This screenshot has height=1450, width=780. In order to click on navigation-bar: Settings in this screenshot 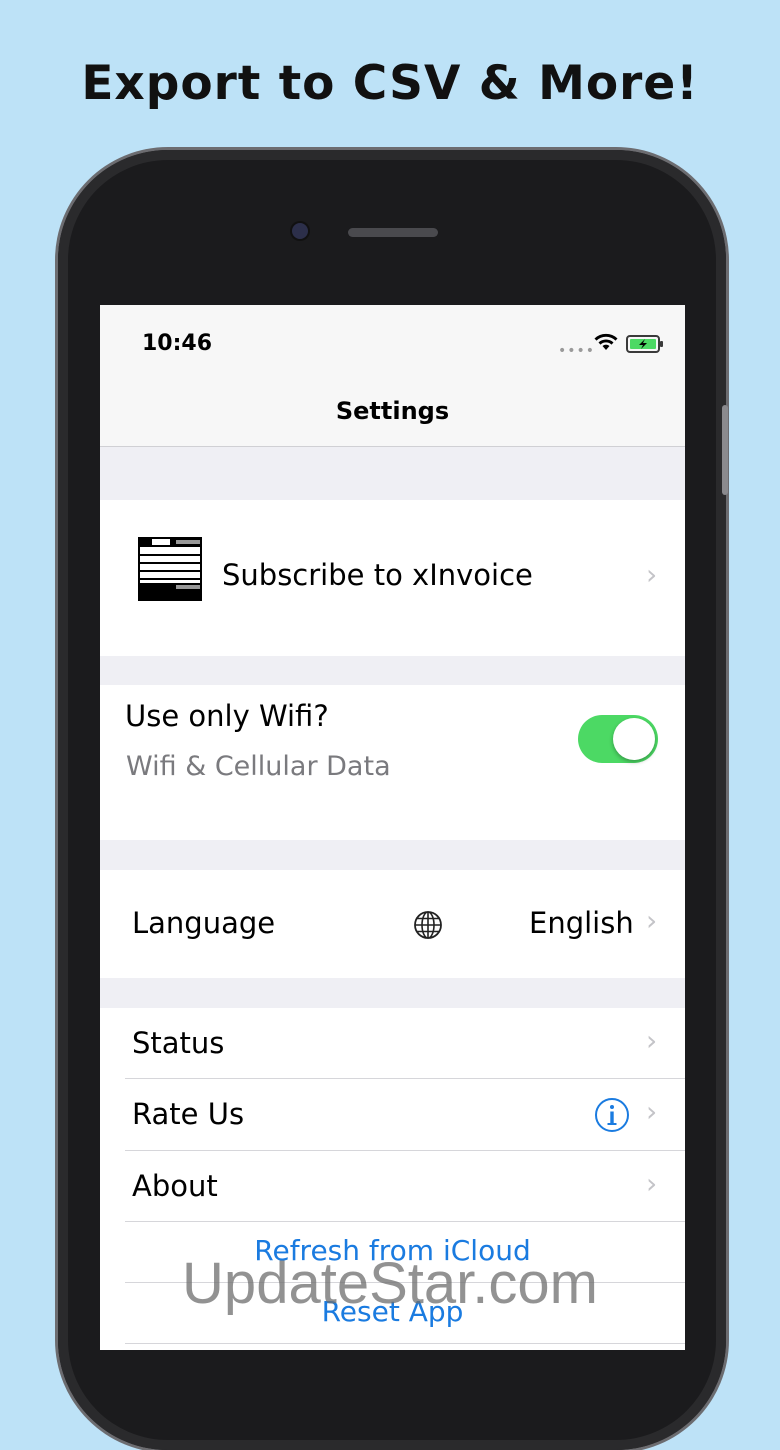, I will do `click(392, 411)`.